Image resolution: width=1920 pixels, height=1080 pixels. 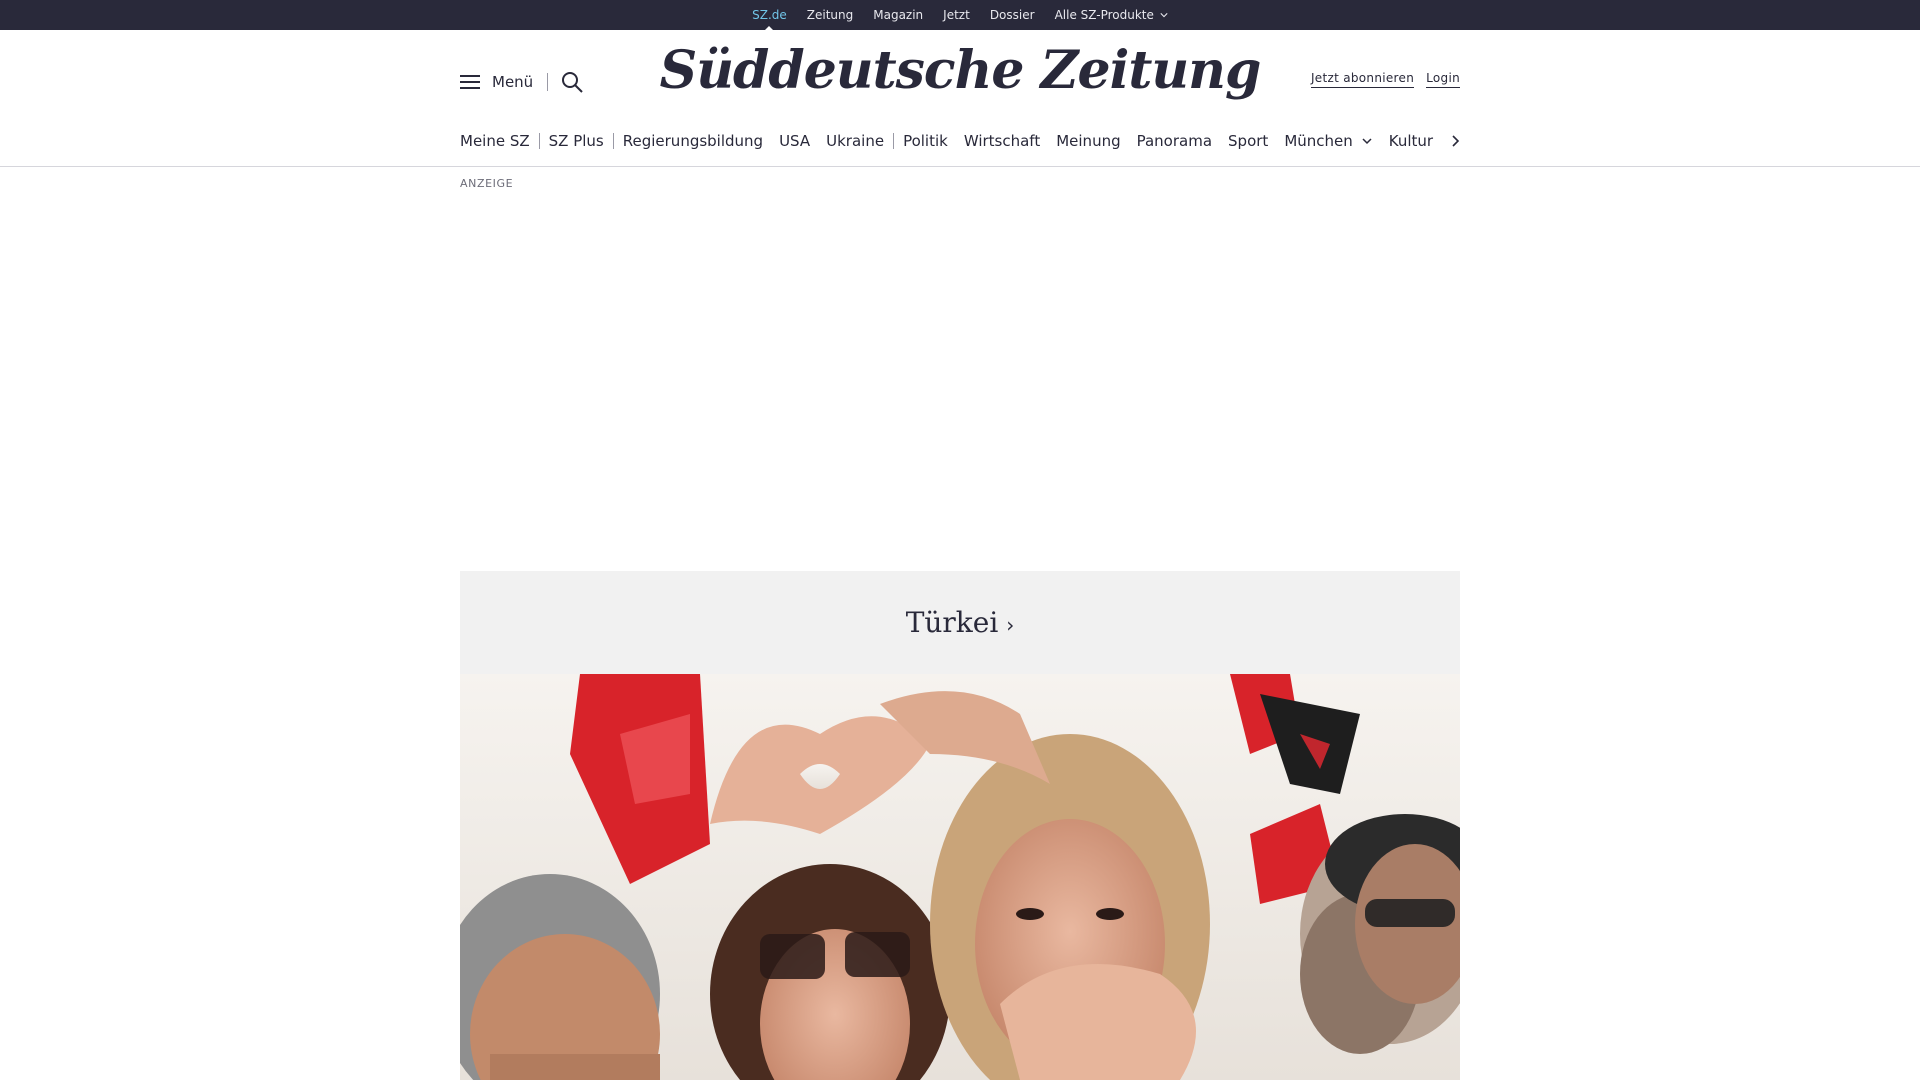 What do you see at coordinates (487, 183) in the screenshot?
I see `ad-label: ANZEIGE` at bounding box center [487, 183].